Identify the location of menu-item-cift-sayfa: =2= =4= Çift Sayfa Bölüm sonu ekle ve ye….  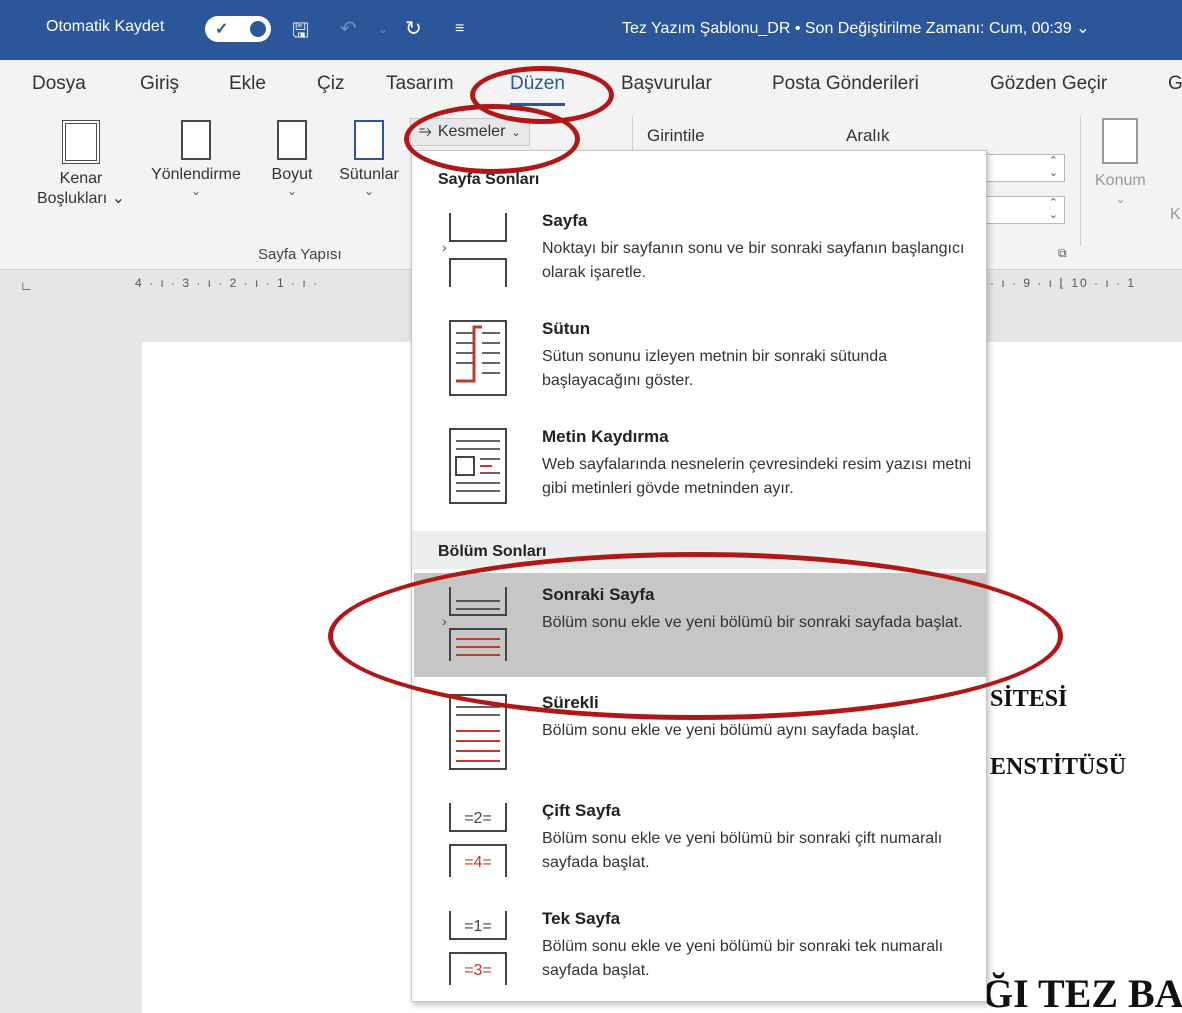
(700, 841).